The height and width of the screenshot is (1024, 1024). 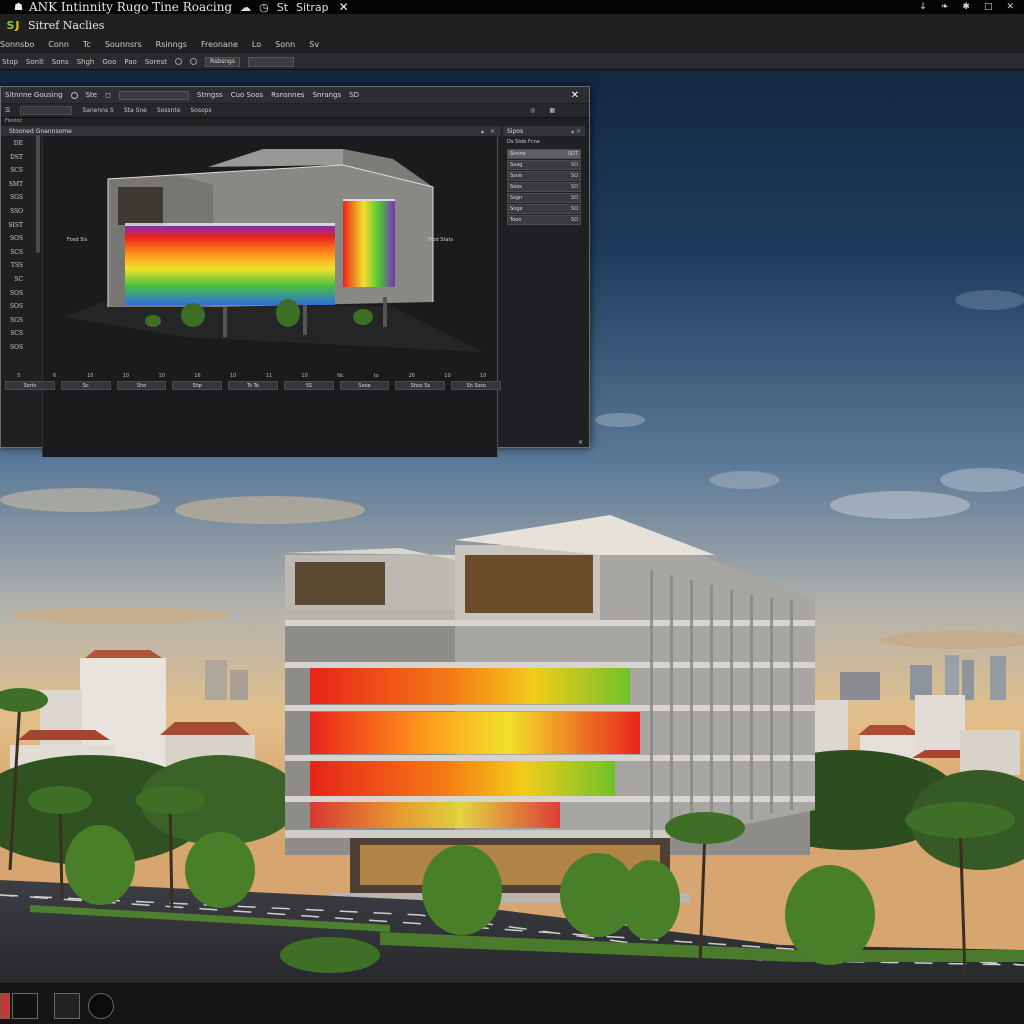 What do you see at coordinates (544, 165) in the screenshot?
I see `property-row: Soag SO` at bounding box center [544, 165].